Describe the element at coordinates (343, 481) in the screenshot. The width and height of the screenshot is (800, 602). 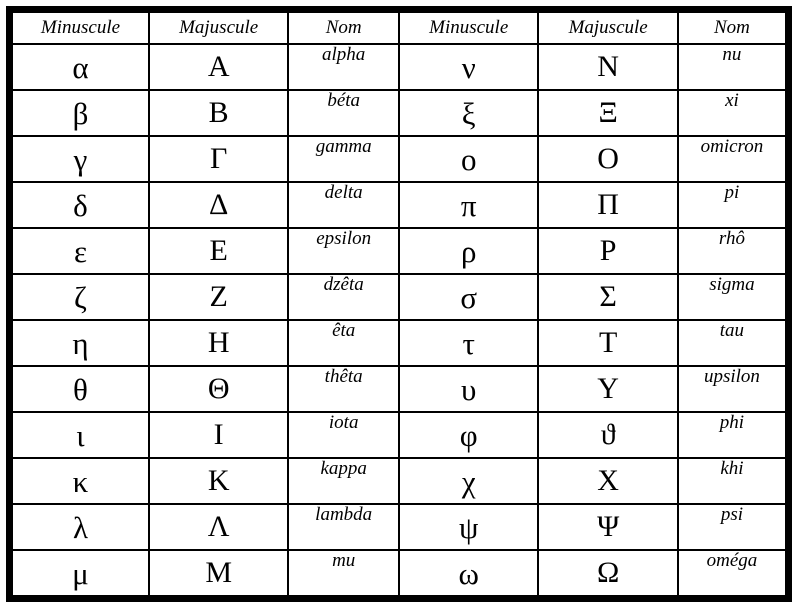
I see `letter-name-left: kappa` at that location.